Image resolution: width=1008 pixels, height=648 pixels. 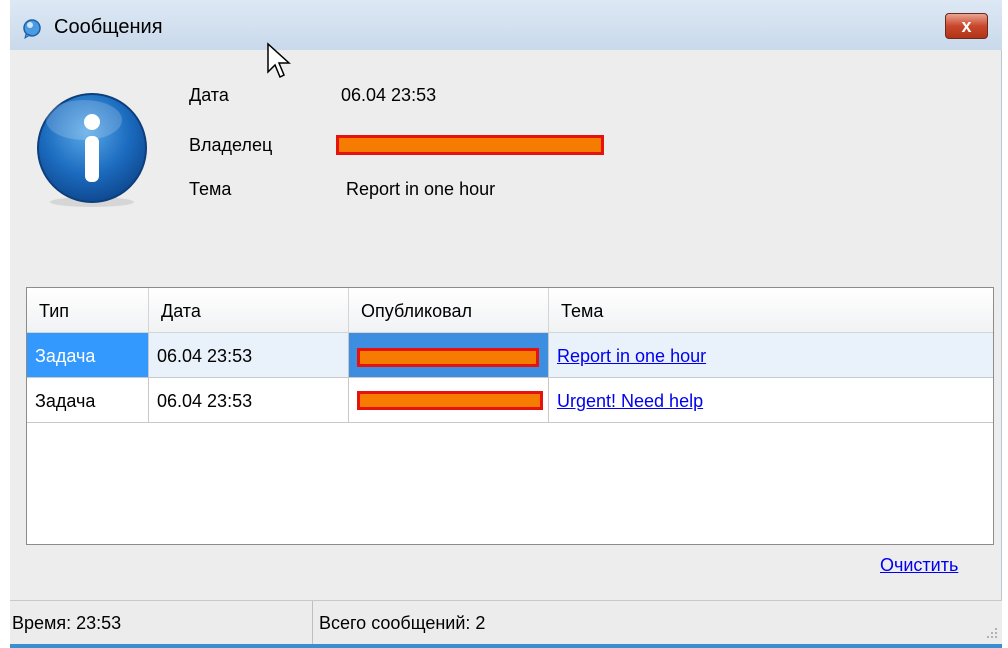 I want to click on resize-grip-icon, so click(x=992, y=633).